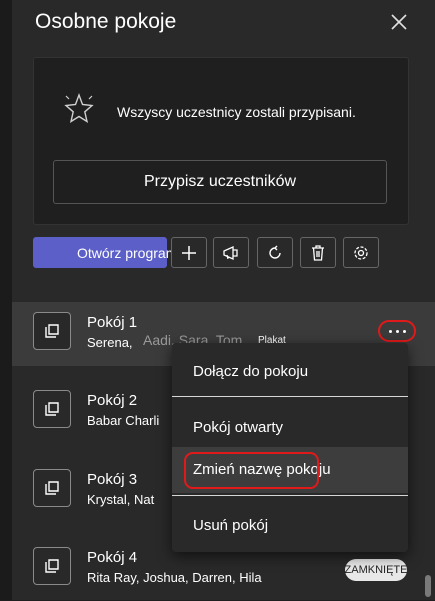  I want to click on settings-icon, so click(361, 252).